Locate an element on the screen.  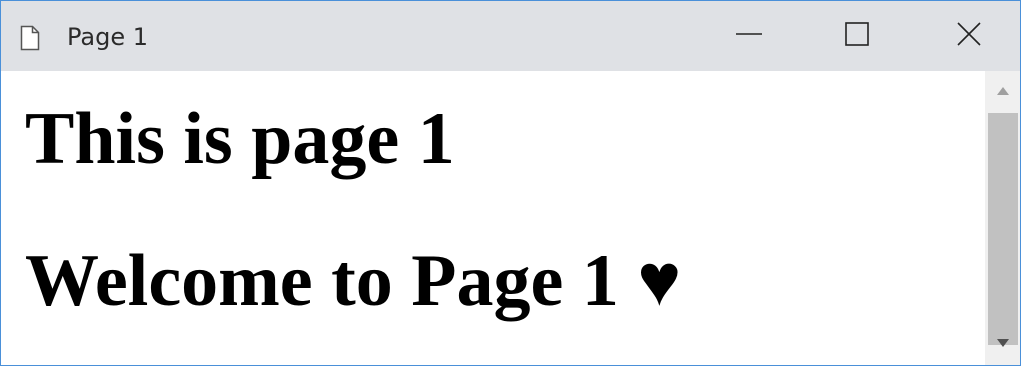
scroll-up-icon is located at coordinates (1003, 92).